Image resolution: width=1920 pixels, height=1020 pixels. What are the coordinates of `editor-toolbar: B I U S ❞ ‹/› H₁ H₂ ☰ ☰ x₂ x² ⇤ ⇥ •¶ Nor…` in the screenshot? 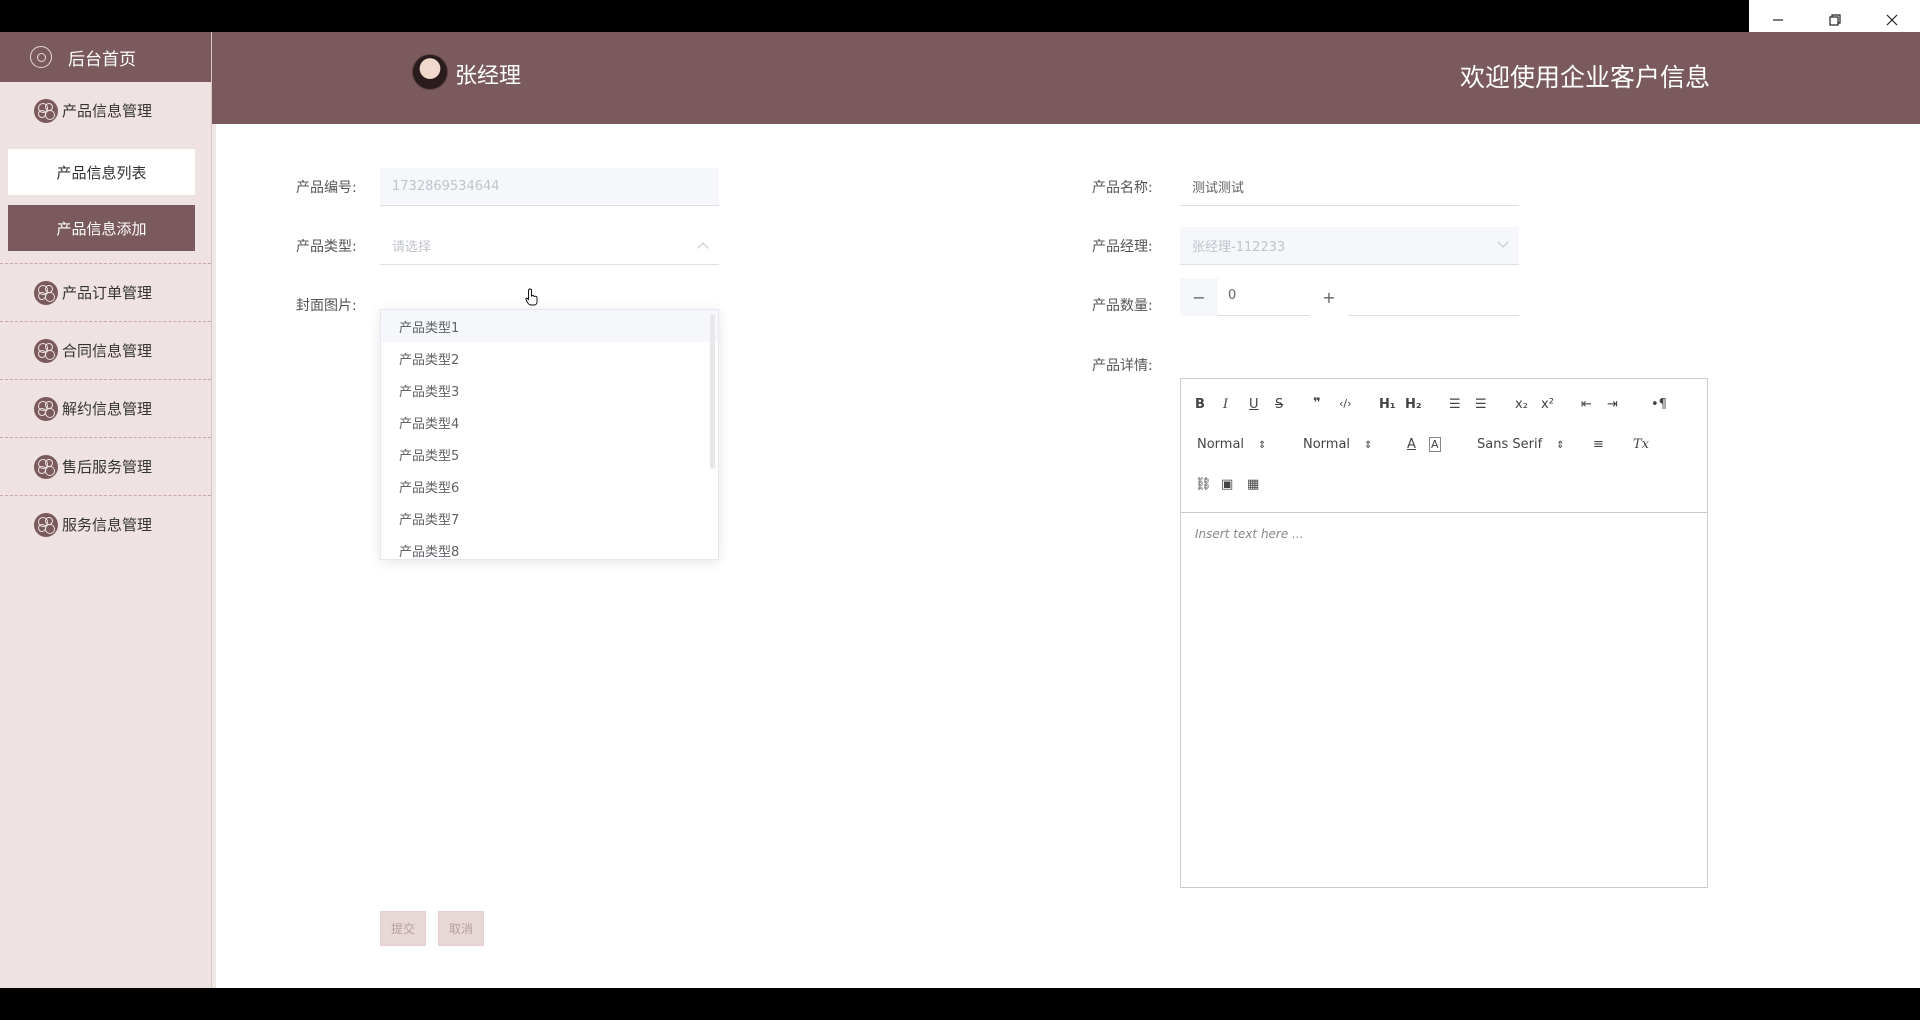 It's located at (1444, 446).